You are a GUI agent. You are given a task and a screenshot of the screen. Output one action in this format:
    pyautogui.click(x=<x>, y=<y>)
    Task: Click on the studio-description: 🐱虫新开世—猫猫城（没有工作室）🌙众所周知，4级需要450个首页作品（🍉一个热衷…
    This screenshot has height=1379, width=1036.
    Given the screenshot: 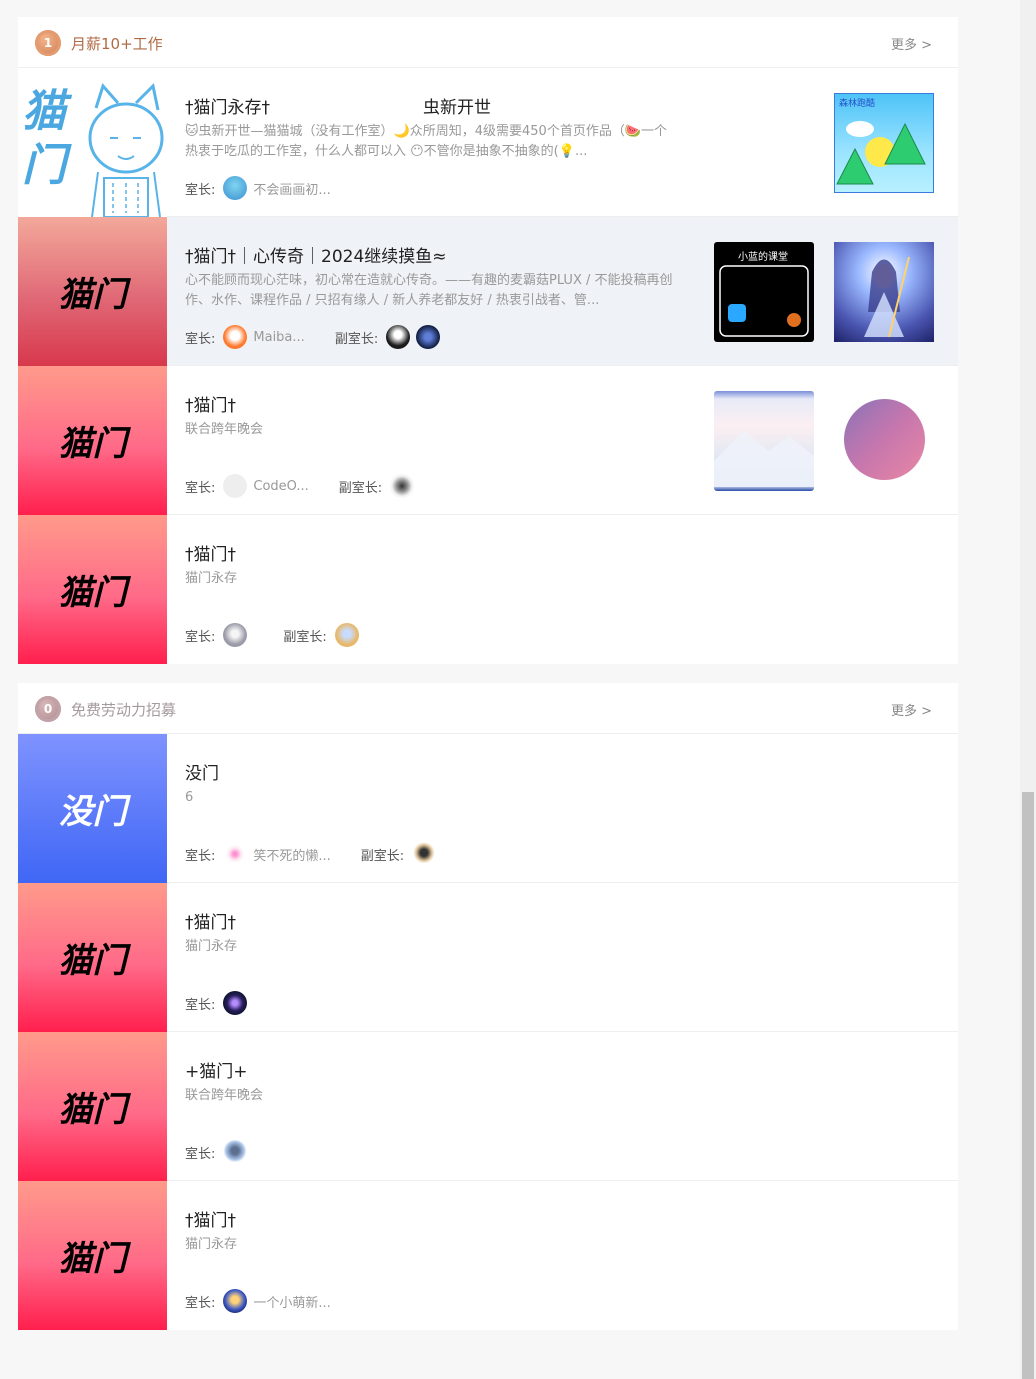 What is the action you would take?
    pyautogui.click(x=426, y=141)
    